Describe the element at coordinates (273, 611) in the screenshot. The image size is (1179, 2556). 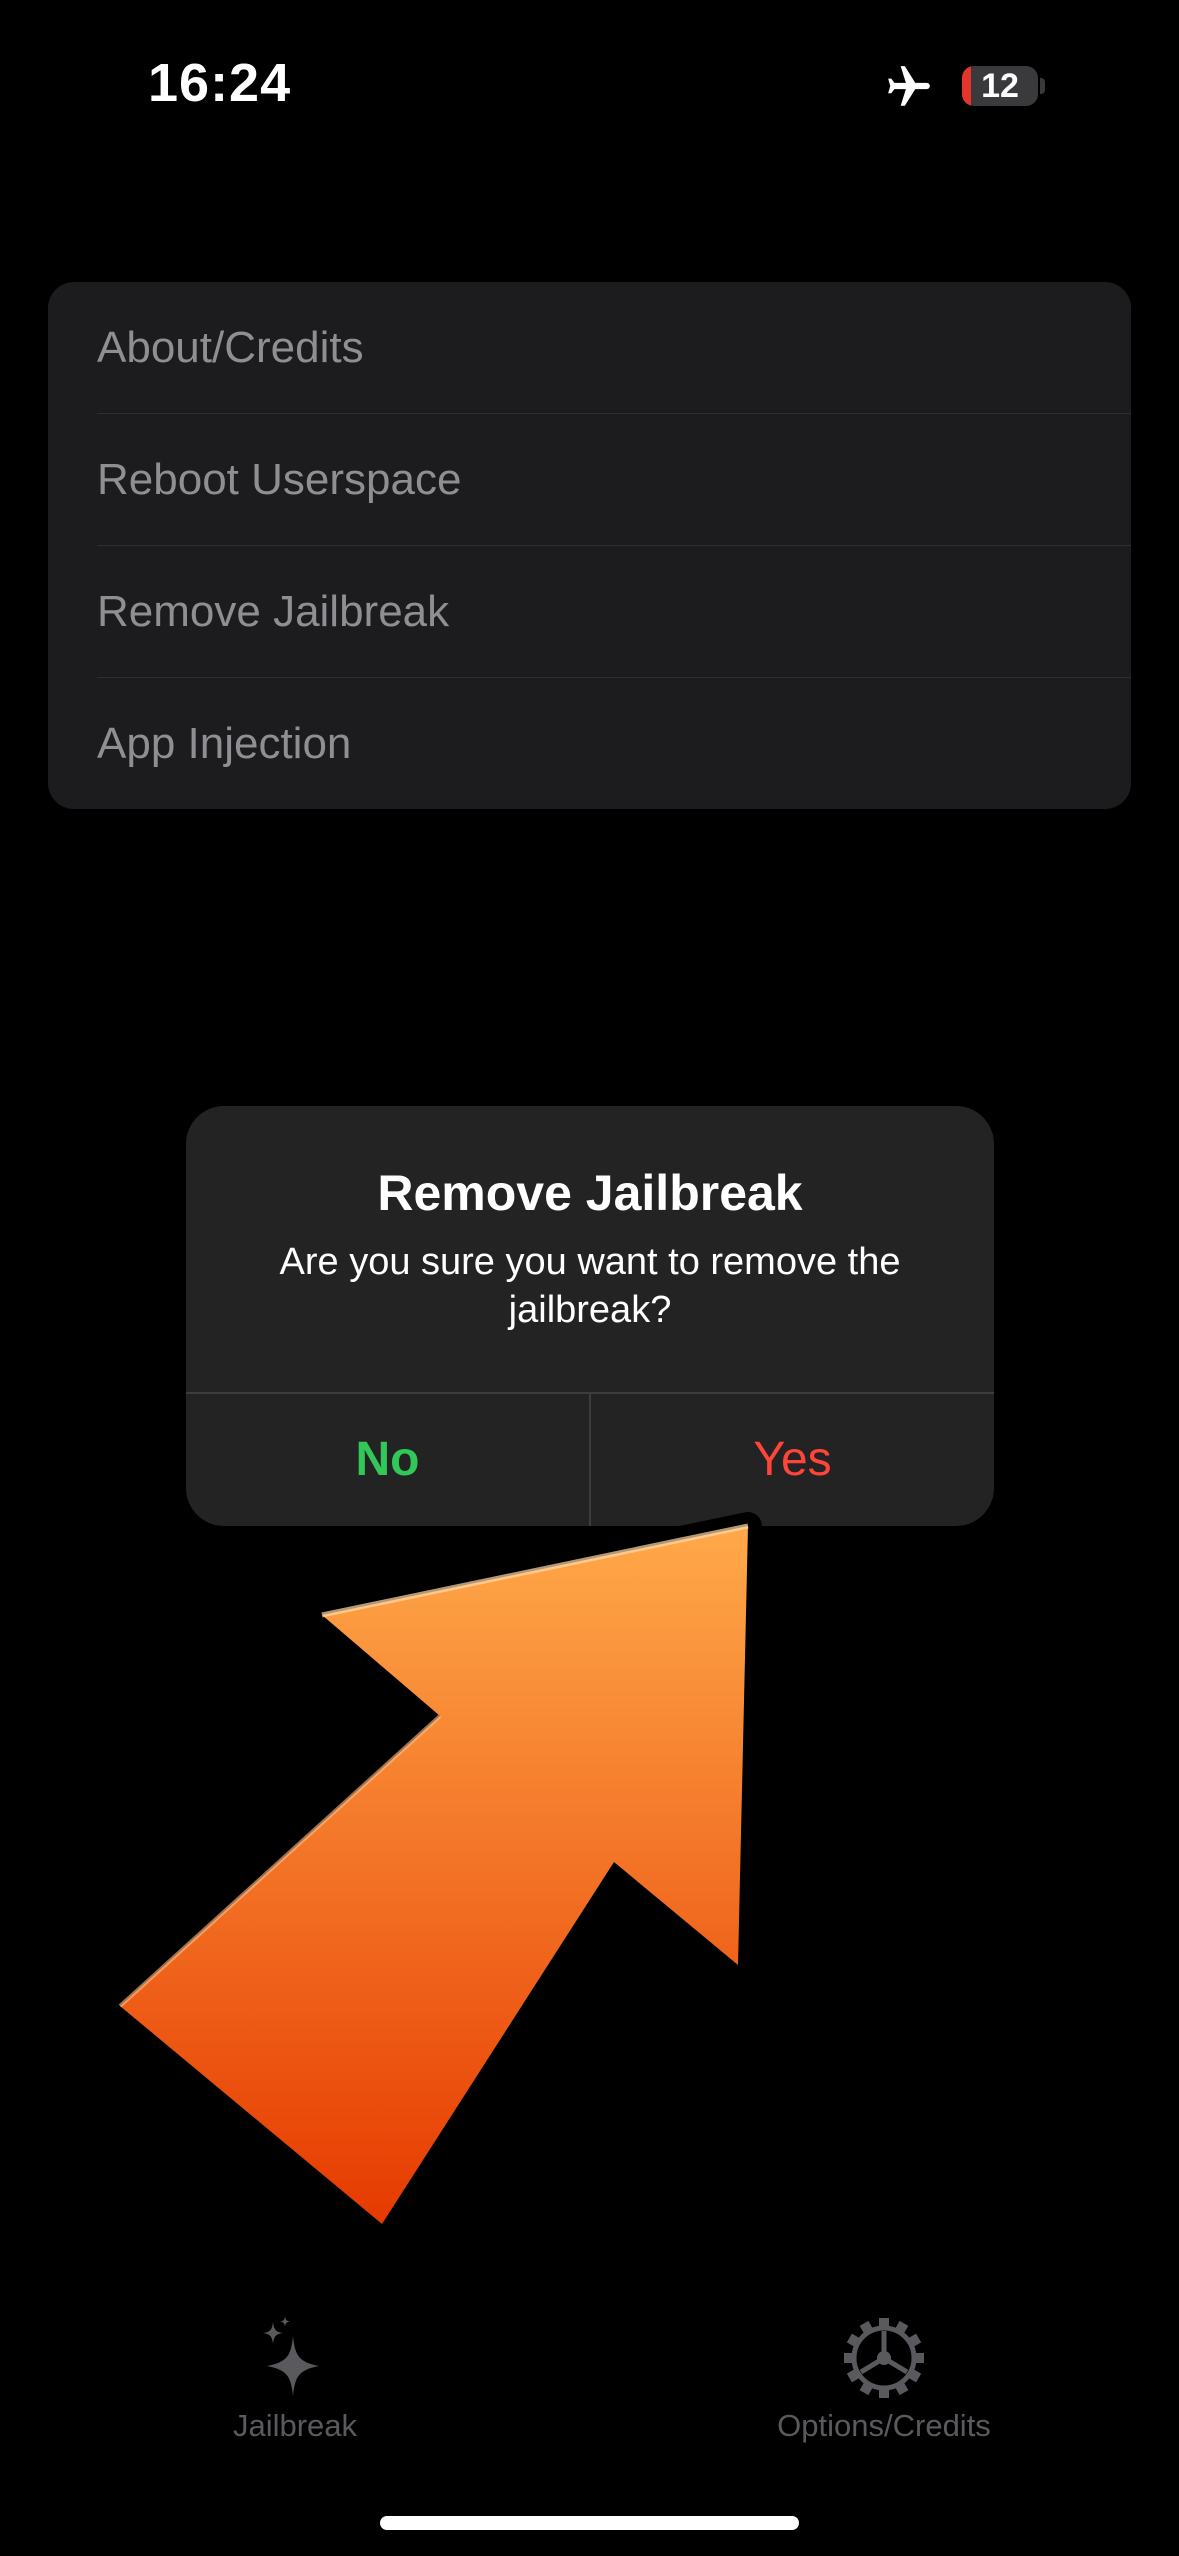
I see `menu-item-label: Remove Jailbreak` at that location.